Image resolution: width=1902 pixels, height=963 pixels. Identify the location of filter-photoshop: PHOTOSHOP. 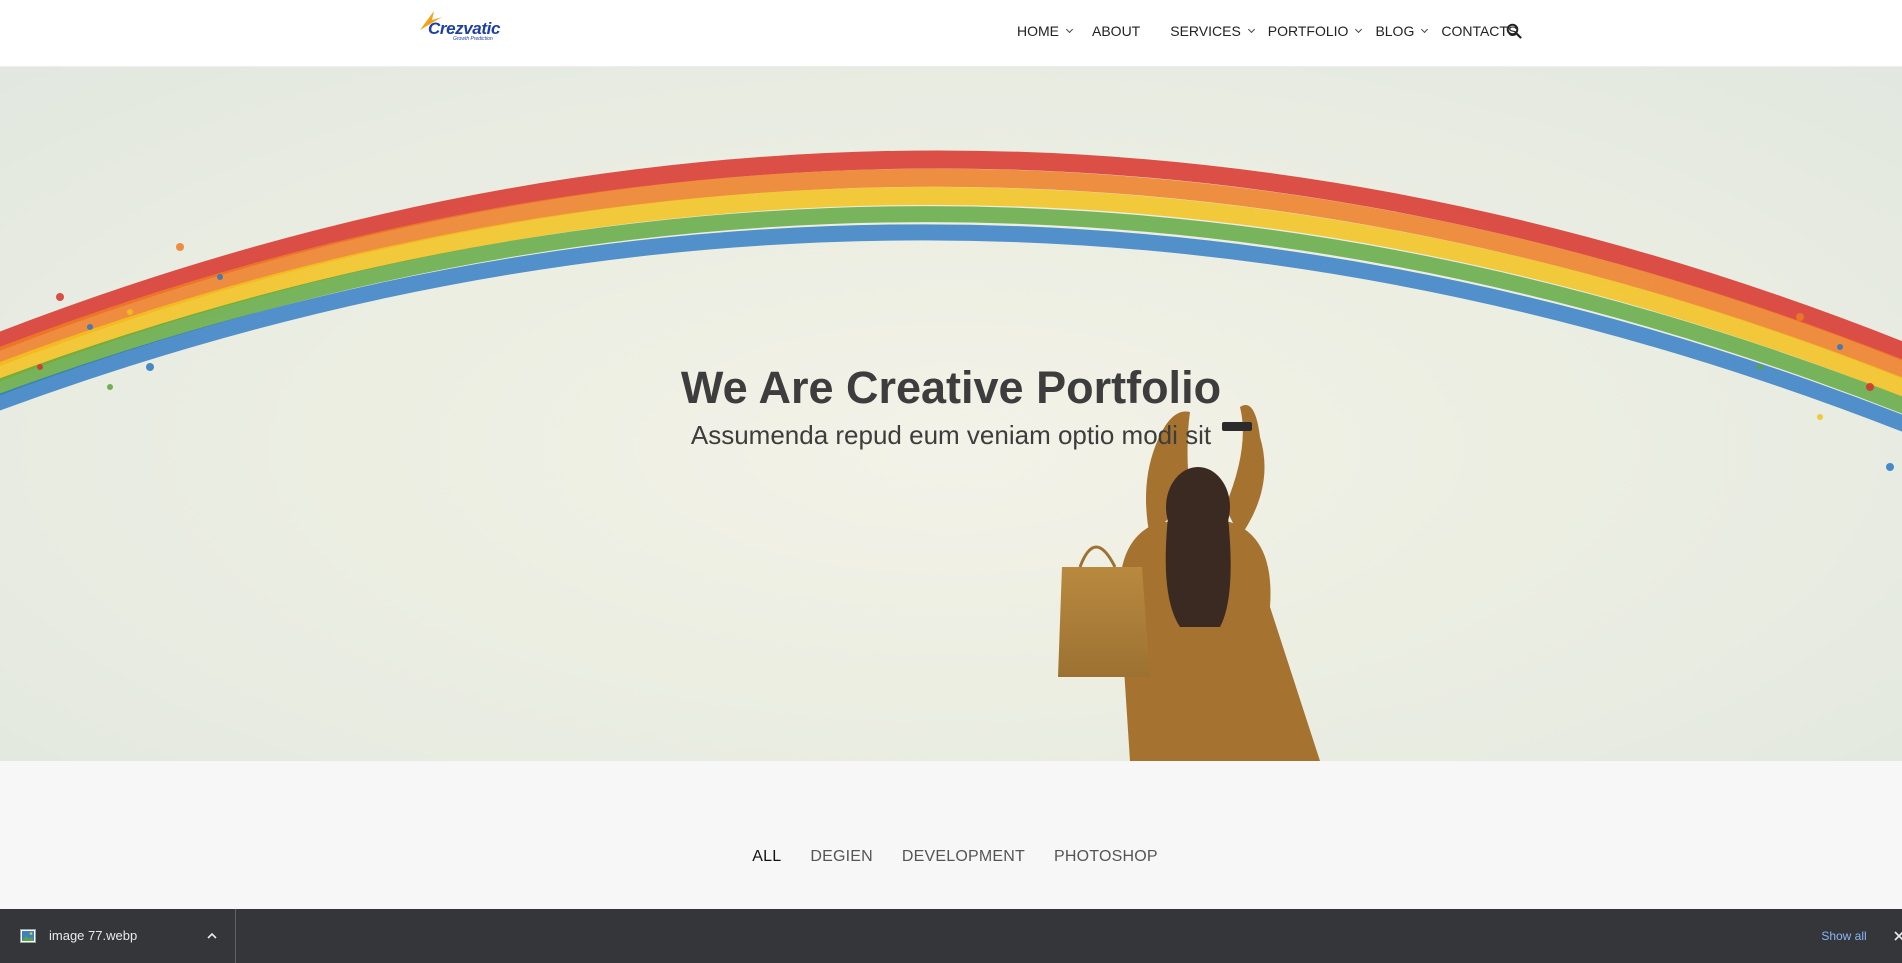
(1106, 860).